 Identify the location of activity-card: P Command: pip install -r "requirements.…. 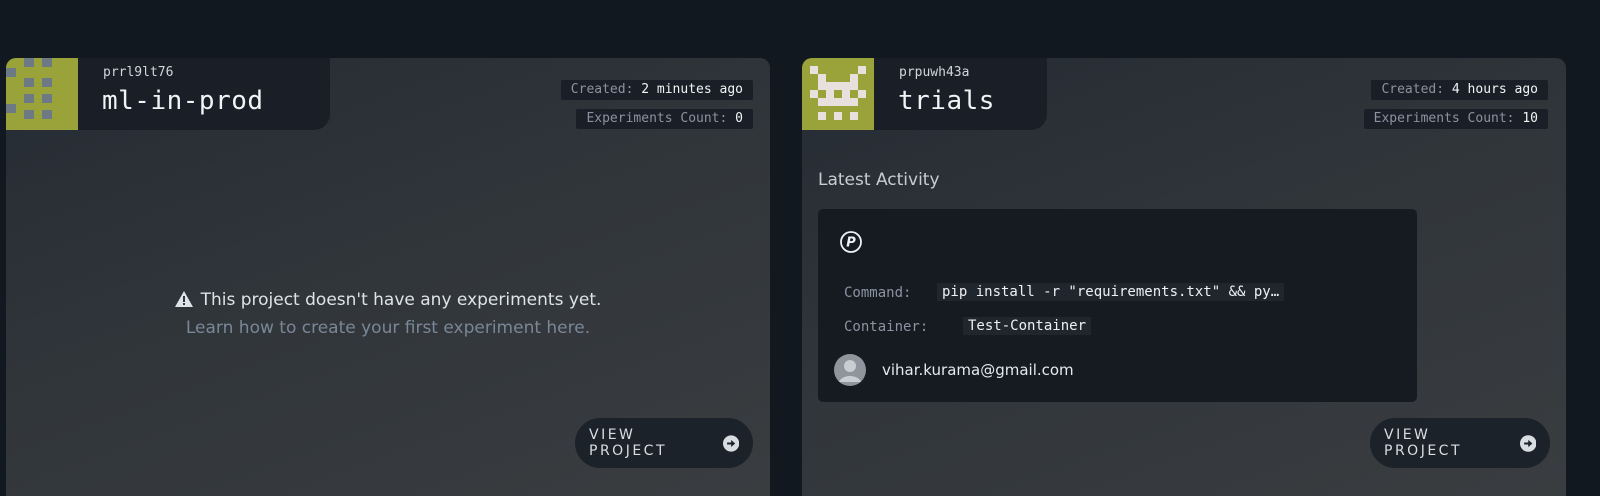
(1117, 305).